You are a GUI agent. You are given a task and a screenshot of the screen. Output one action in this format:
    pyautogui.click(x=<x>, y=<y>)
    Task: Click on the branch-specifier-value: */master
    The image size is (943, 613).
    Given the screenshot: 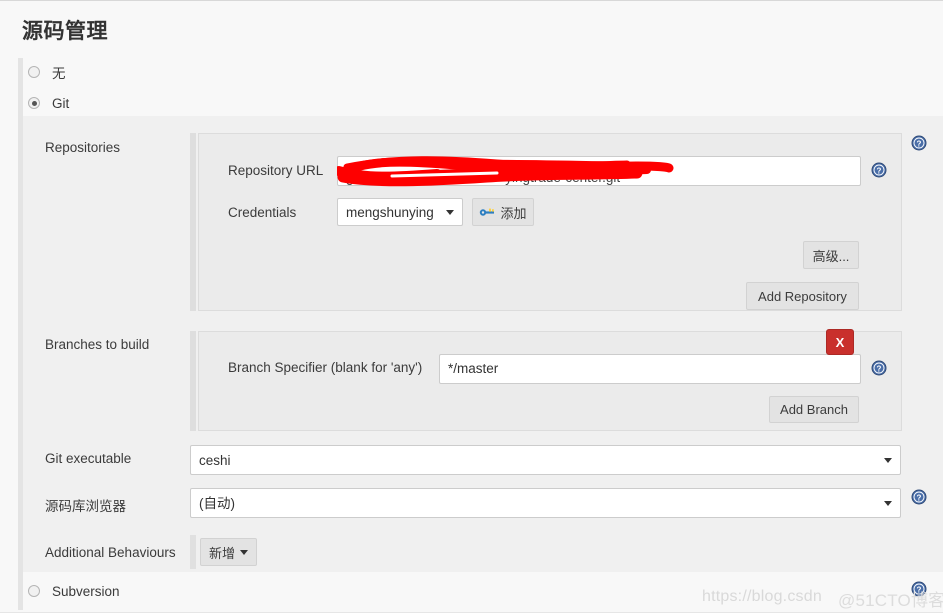 What is the action you would take?
    pyautogui.click(x=473, y=368)
    